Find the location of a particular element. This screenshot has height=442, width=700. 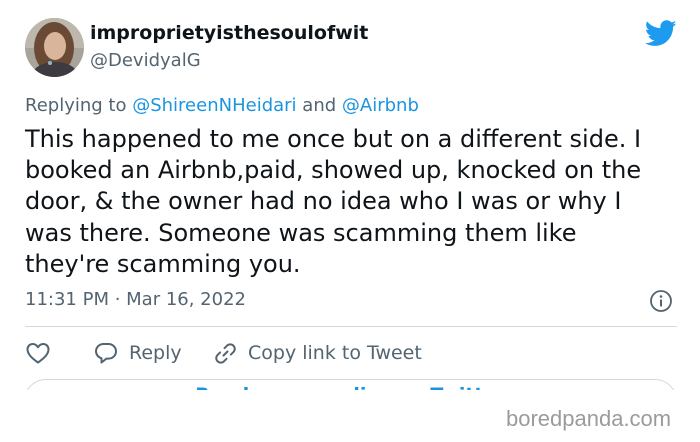

divider is located at coordinates (351, 326).